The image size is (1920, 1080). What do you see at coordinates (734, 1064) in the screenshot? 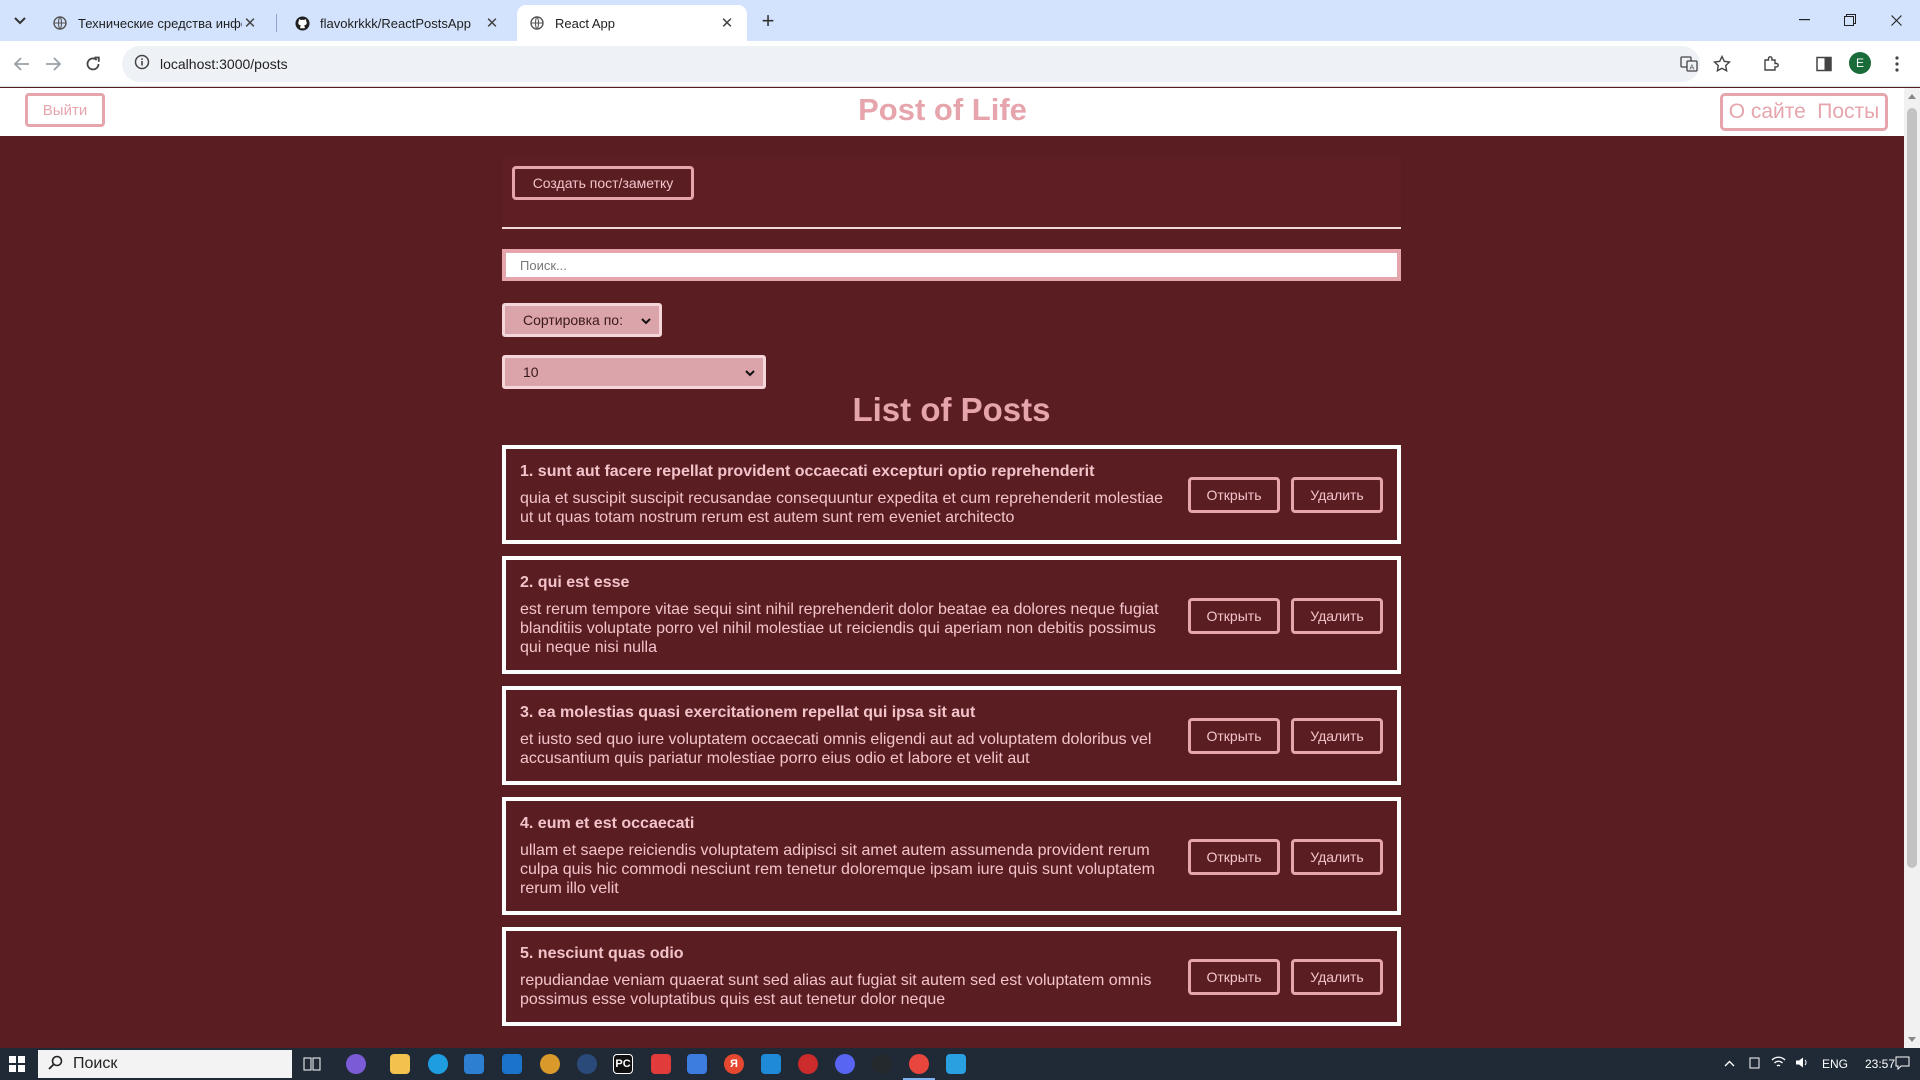
I see `yandex-icon: Я` at bounding box center [734, 1064].